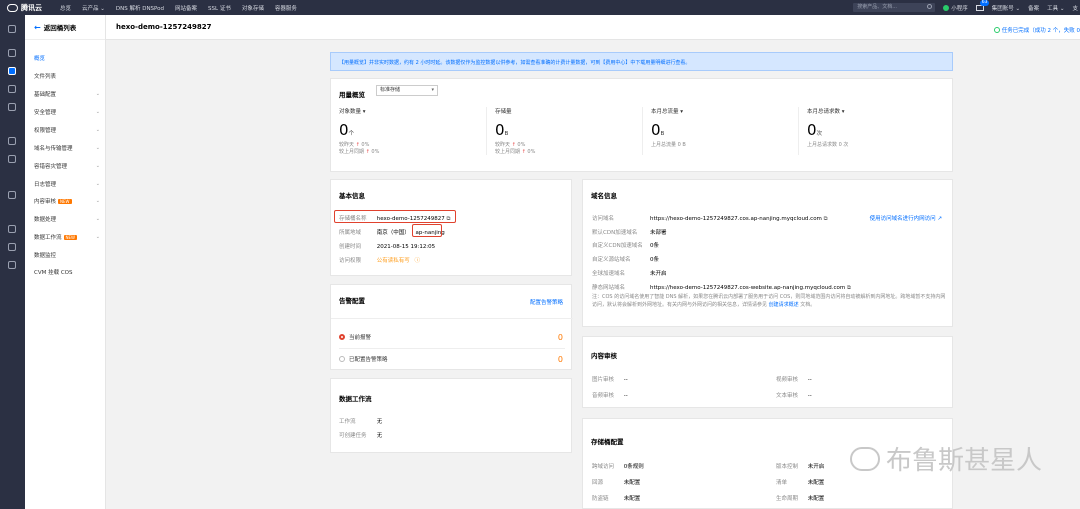 This screenshot has width=1080, height=509. Describe the element at coordinates (1033, 8) in the screenshot. I see `filing-link: 备案` at that location.